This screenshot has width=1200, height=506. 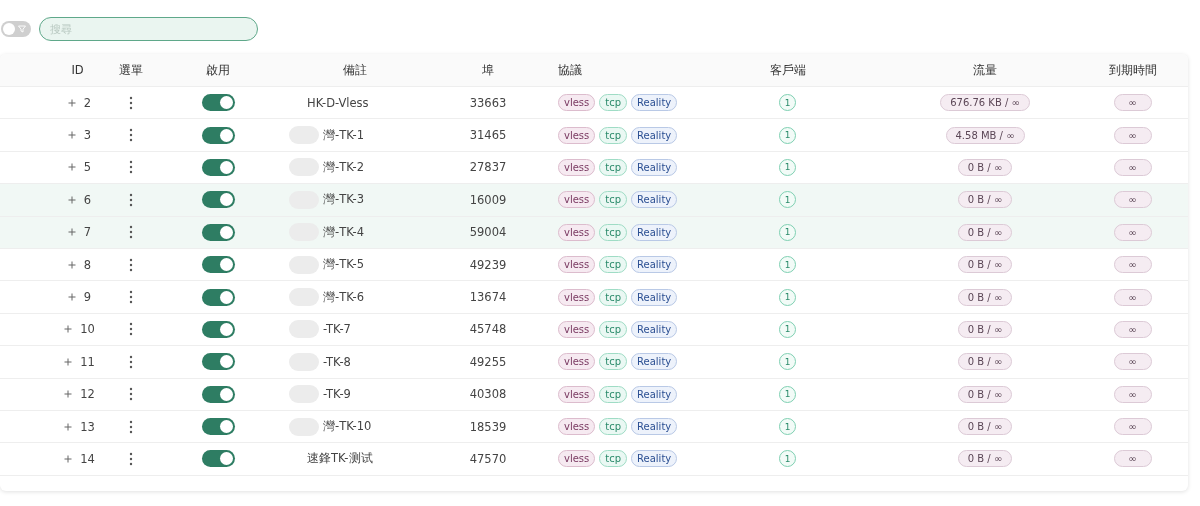 I want to click on port-text: 33663, so click(x=488, y=102).